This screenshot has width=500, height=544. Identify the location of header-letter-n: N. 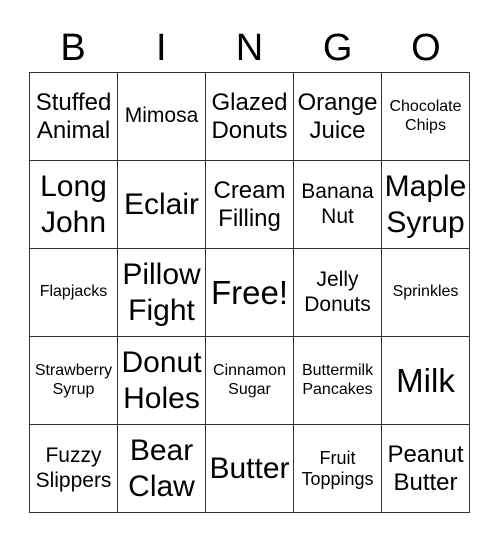
(249, 48).